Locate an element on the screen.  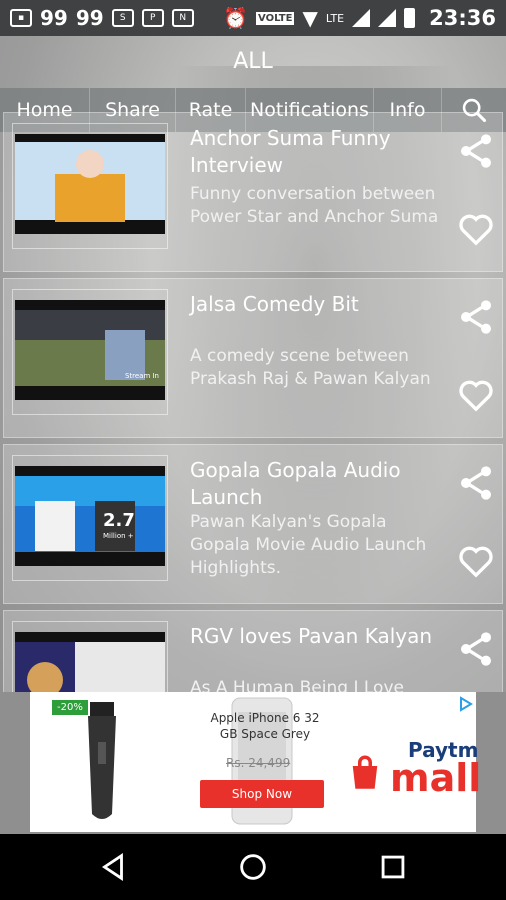
battery-icon is located at coordinates (410, 18).